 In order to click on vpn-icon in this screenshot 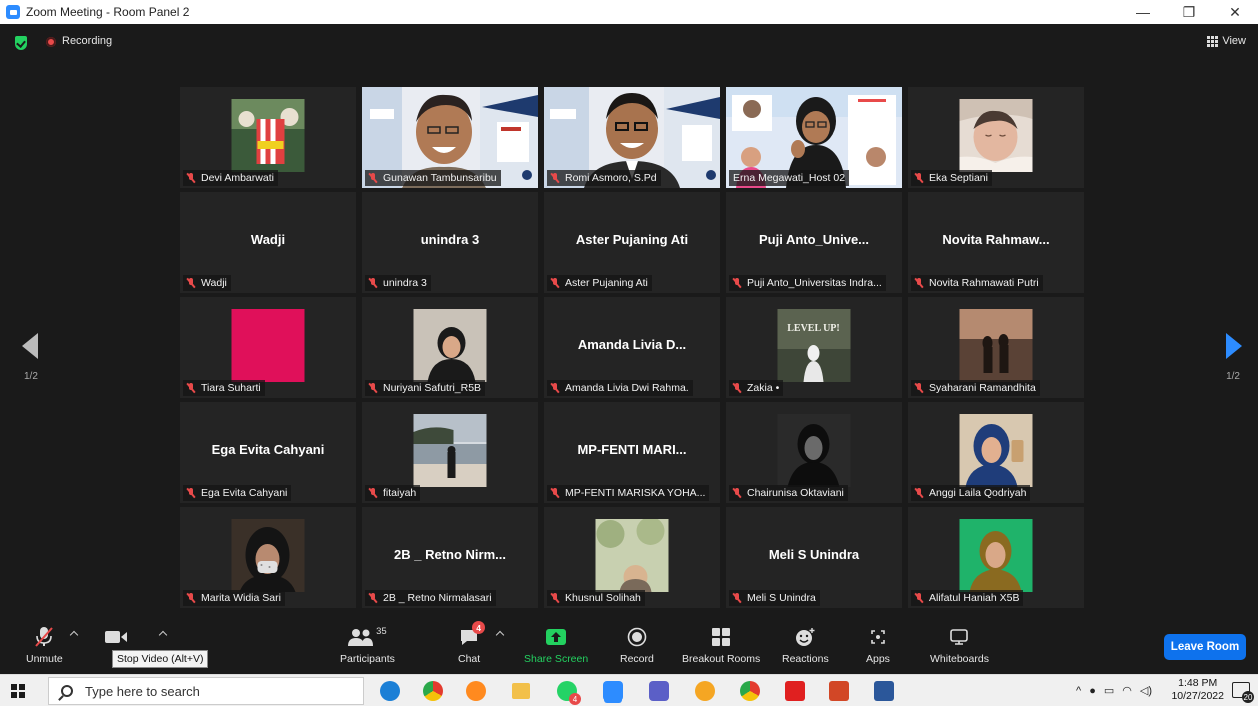, I will do `click(705, 691)`.